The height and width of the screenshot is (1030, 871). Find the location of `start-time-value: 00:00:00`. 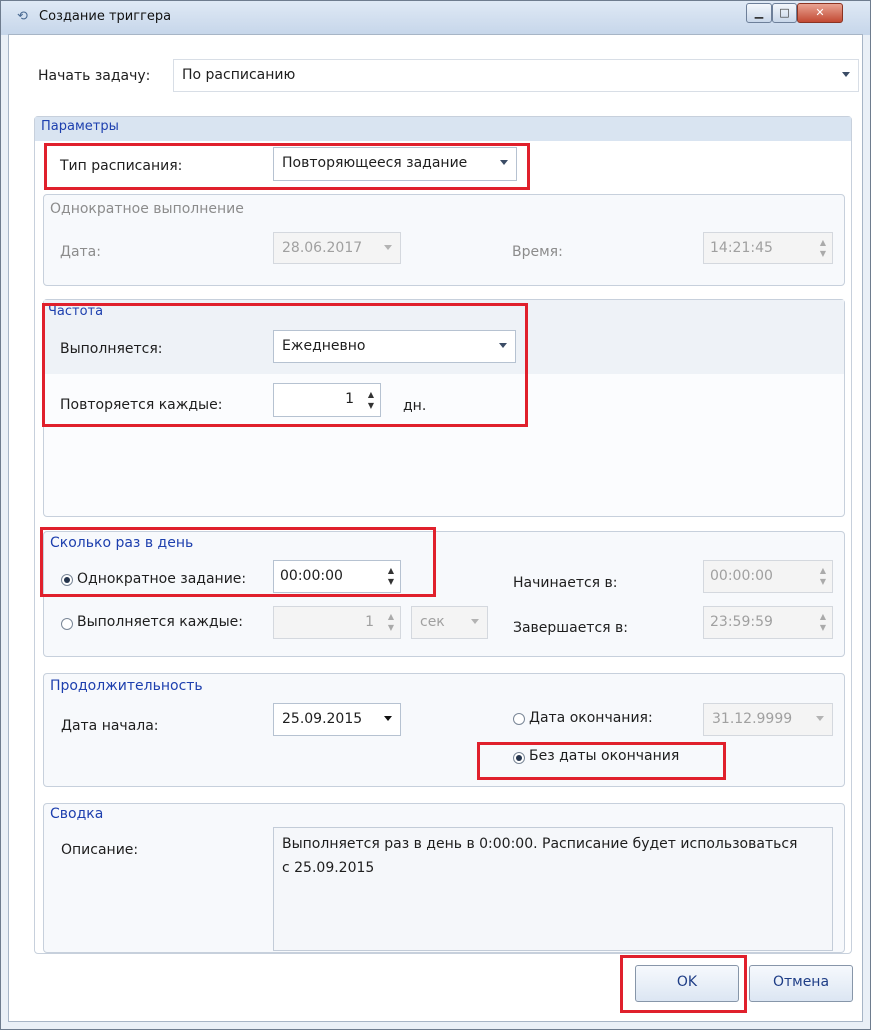

start-time-value: 00:00:00 is located at coordinates (741, 576).